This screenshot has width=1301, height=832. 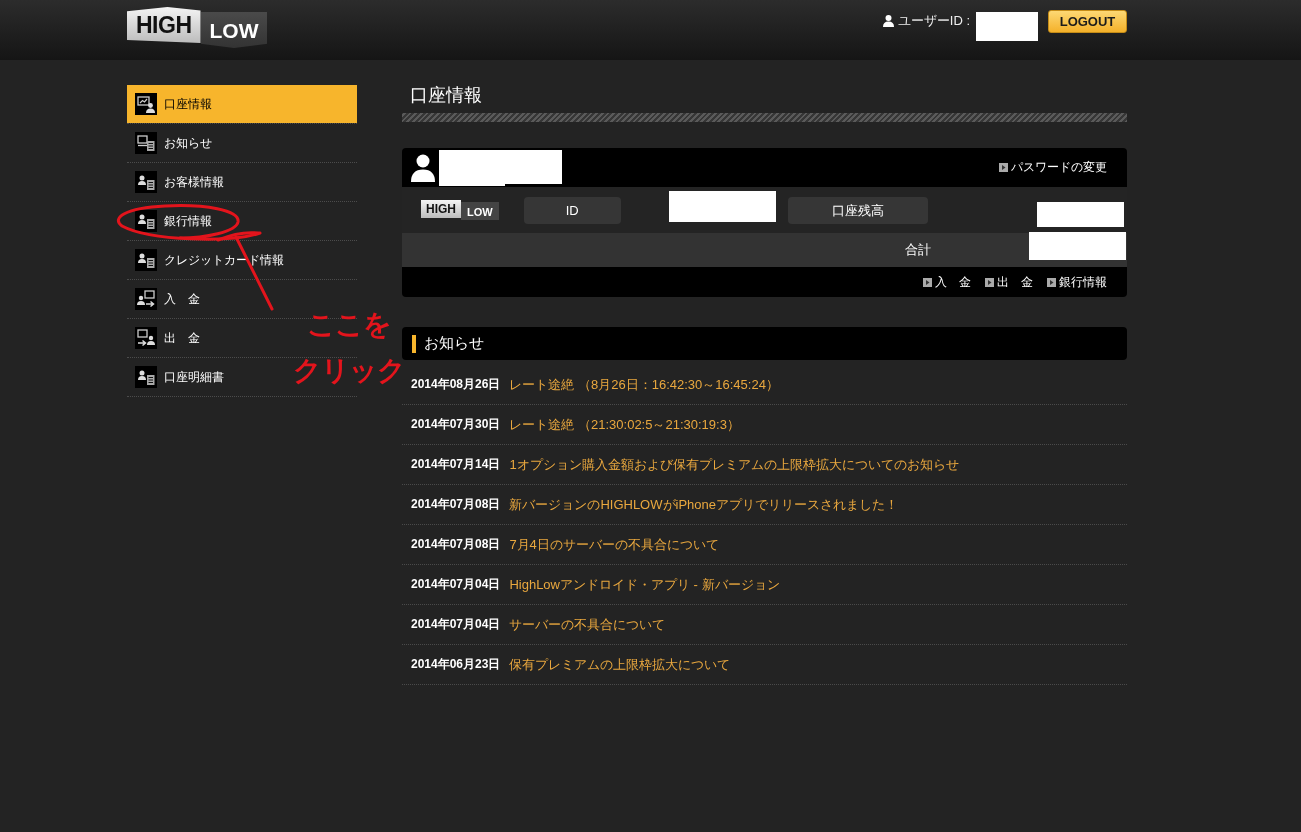 What do you see at coordinates (947, 282) in the screenshot?
I see `account-link: 入 金` at bounding box center [947, 282].